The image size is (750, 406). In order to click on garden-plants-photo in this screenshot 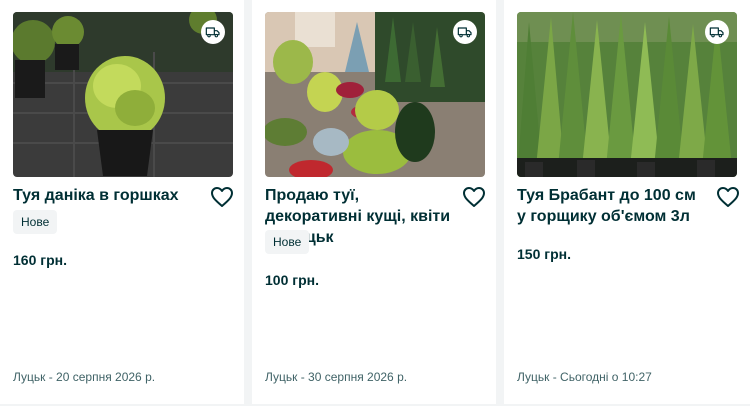, I will do `click(375, 94)`.